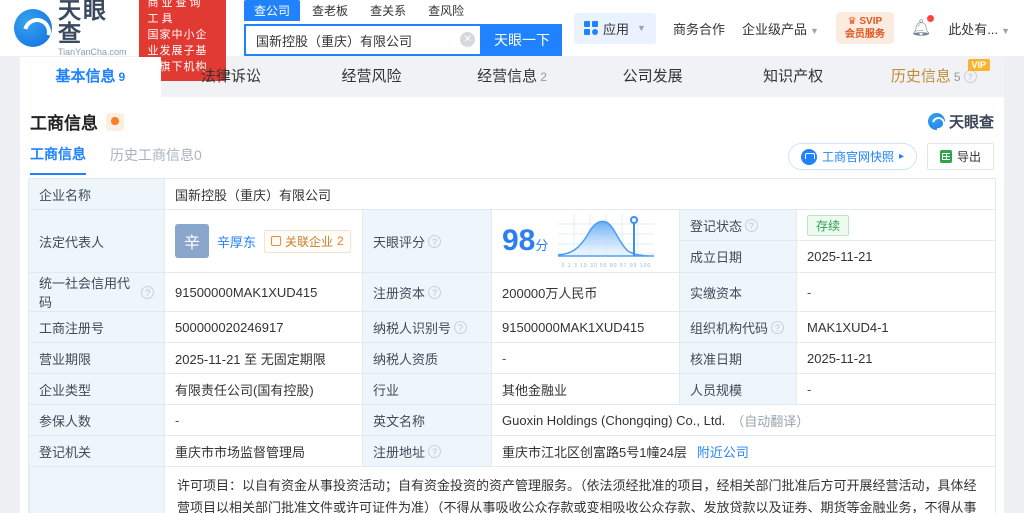 This screenshot has height=513, width=1024. What do you see at coordinates (276, 241) in the screenshot?
I see `related-icon` at bounding box center [276, 241].